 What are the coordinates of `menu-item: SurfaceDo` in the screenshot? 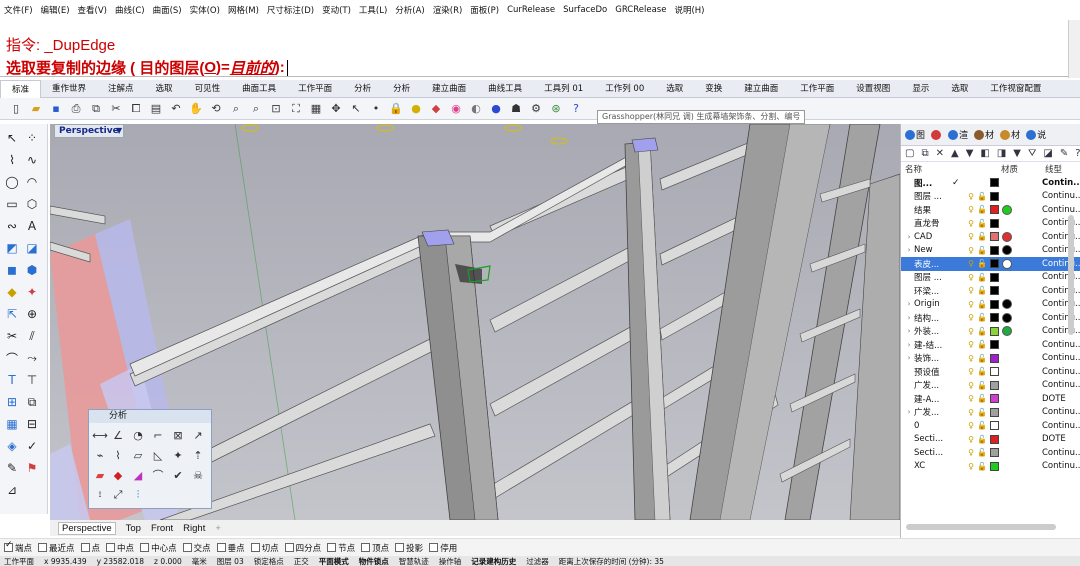 It's located at (585, 10).